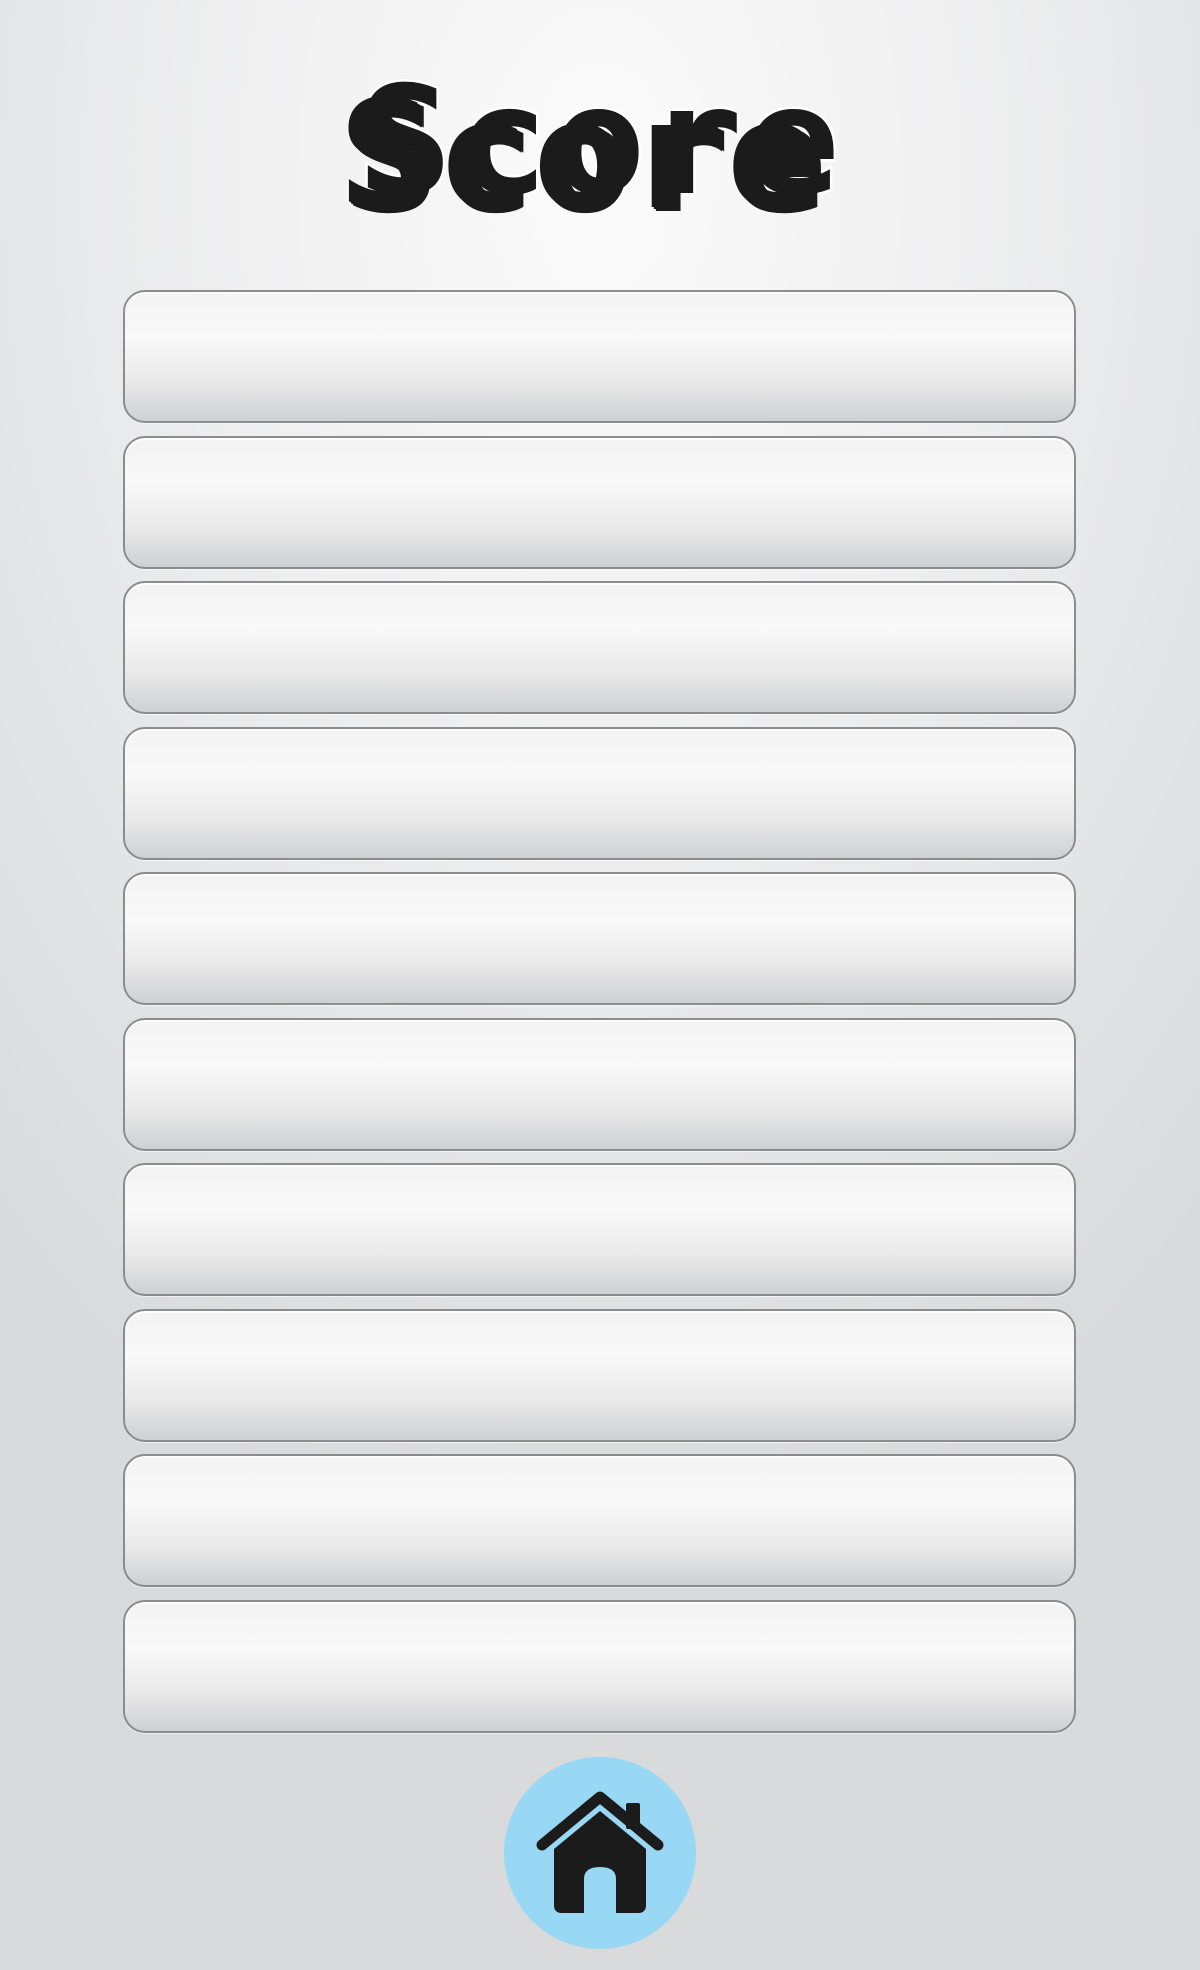  I want to click on home-icon, so click(600, 1852).